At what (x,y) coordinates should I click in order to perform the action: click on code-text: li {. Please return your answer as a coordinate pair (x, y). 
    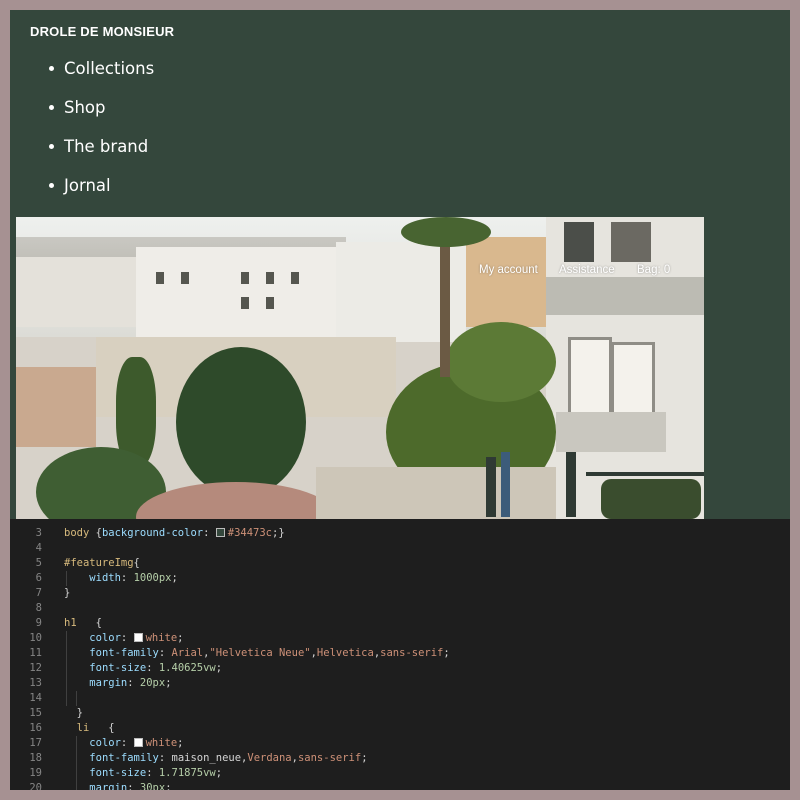
    Looking at the image, I should click on (95, 728).